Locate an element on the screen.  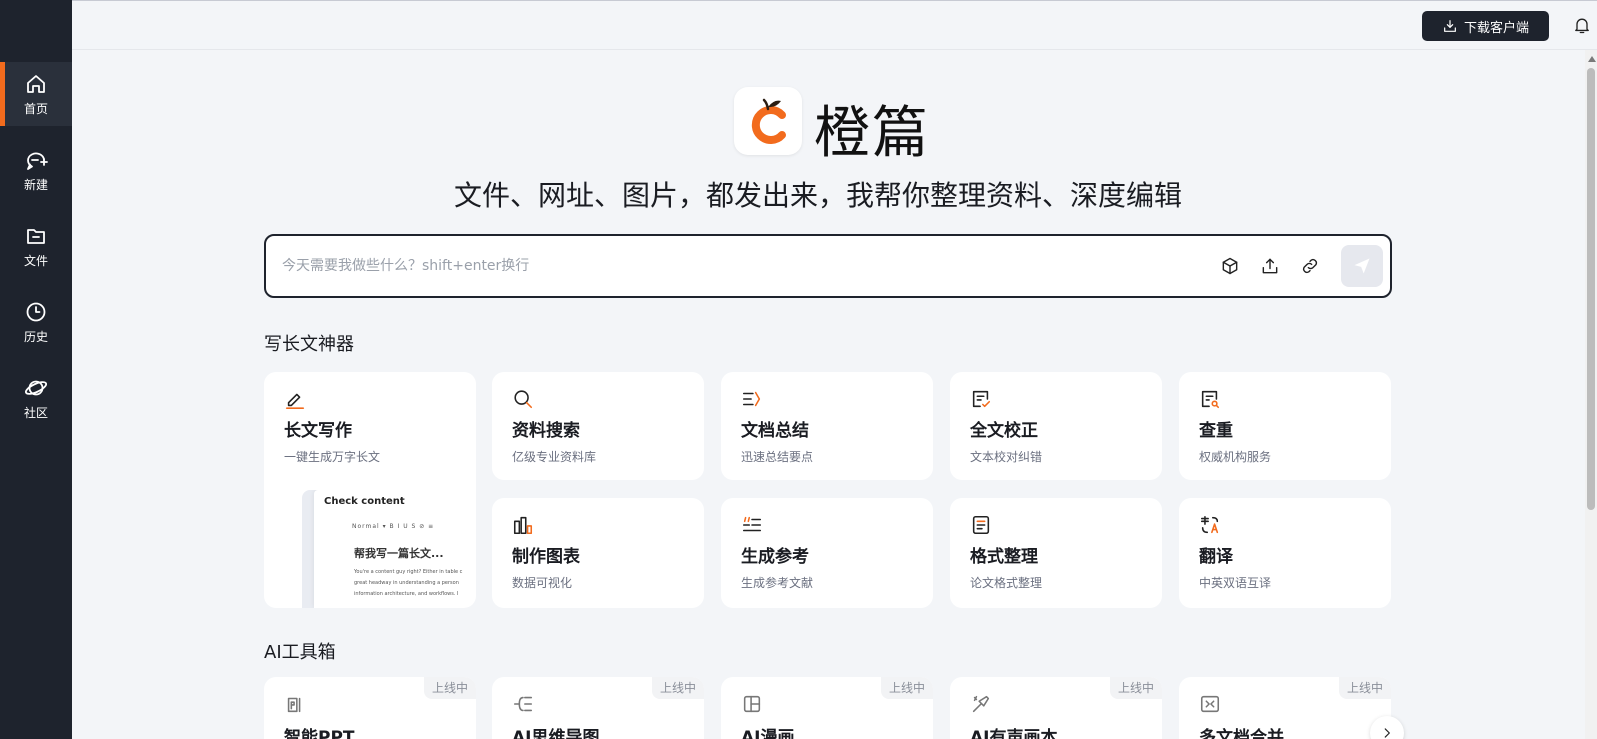
send-icon is located at coordinates (1362, 266).